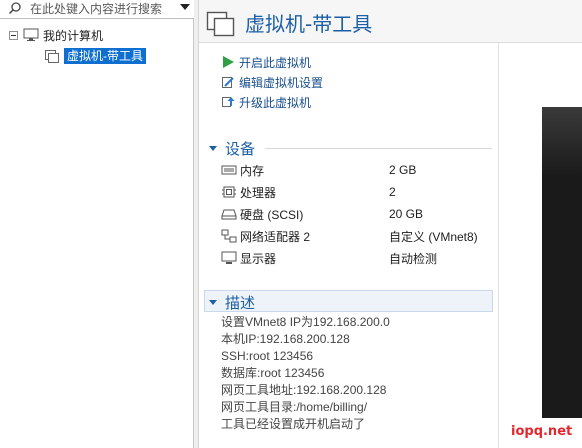 The height and width of the screenshot is (448, 582). Describe the element at coordinates (356, 258) in the screenshot. I see `device-row-monitor: 显示器 自动检测` at that location.